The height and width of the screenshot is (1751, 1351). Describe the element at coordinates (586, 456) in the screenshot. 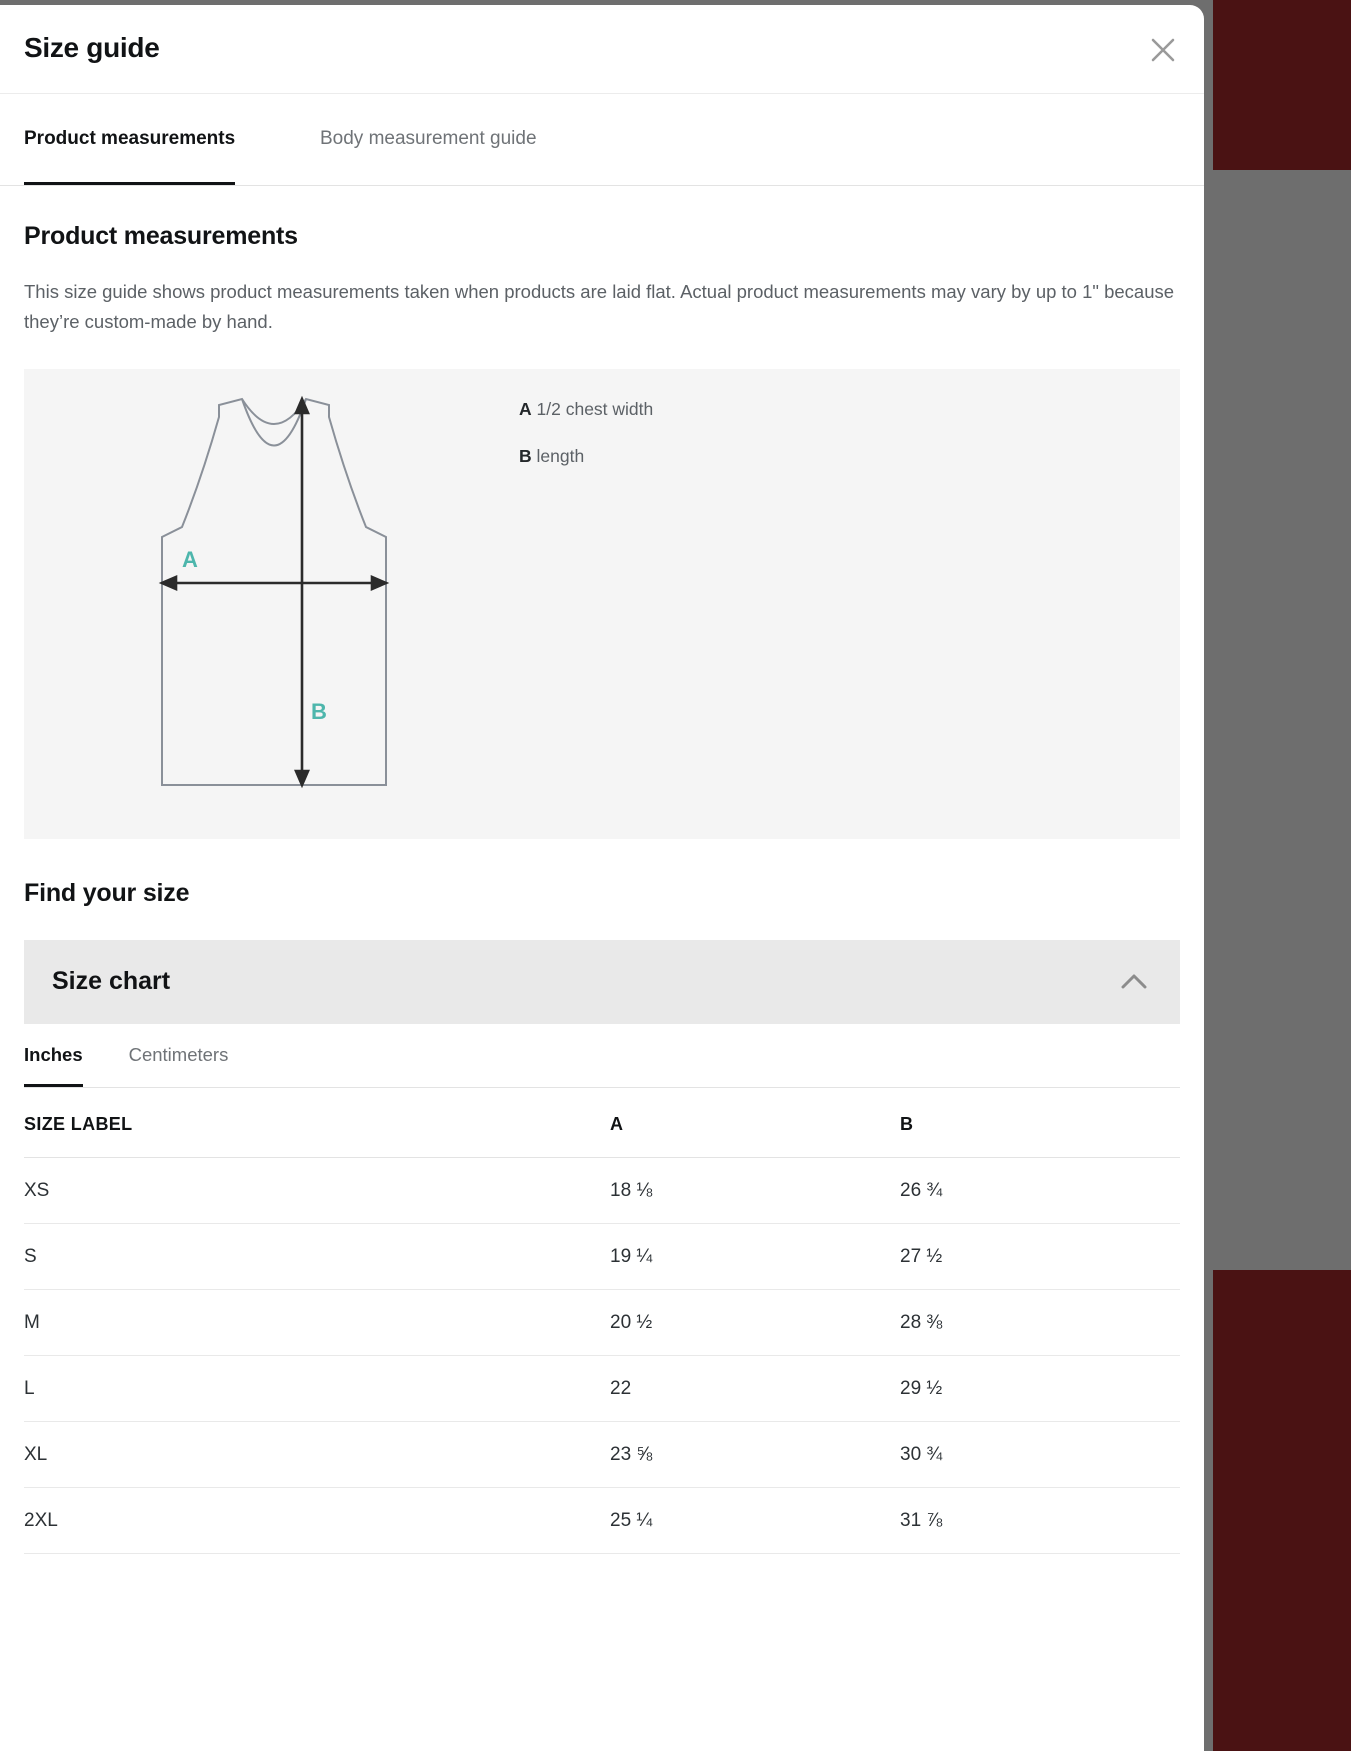

I see `legend-item-b: B length` at that location.